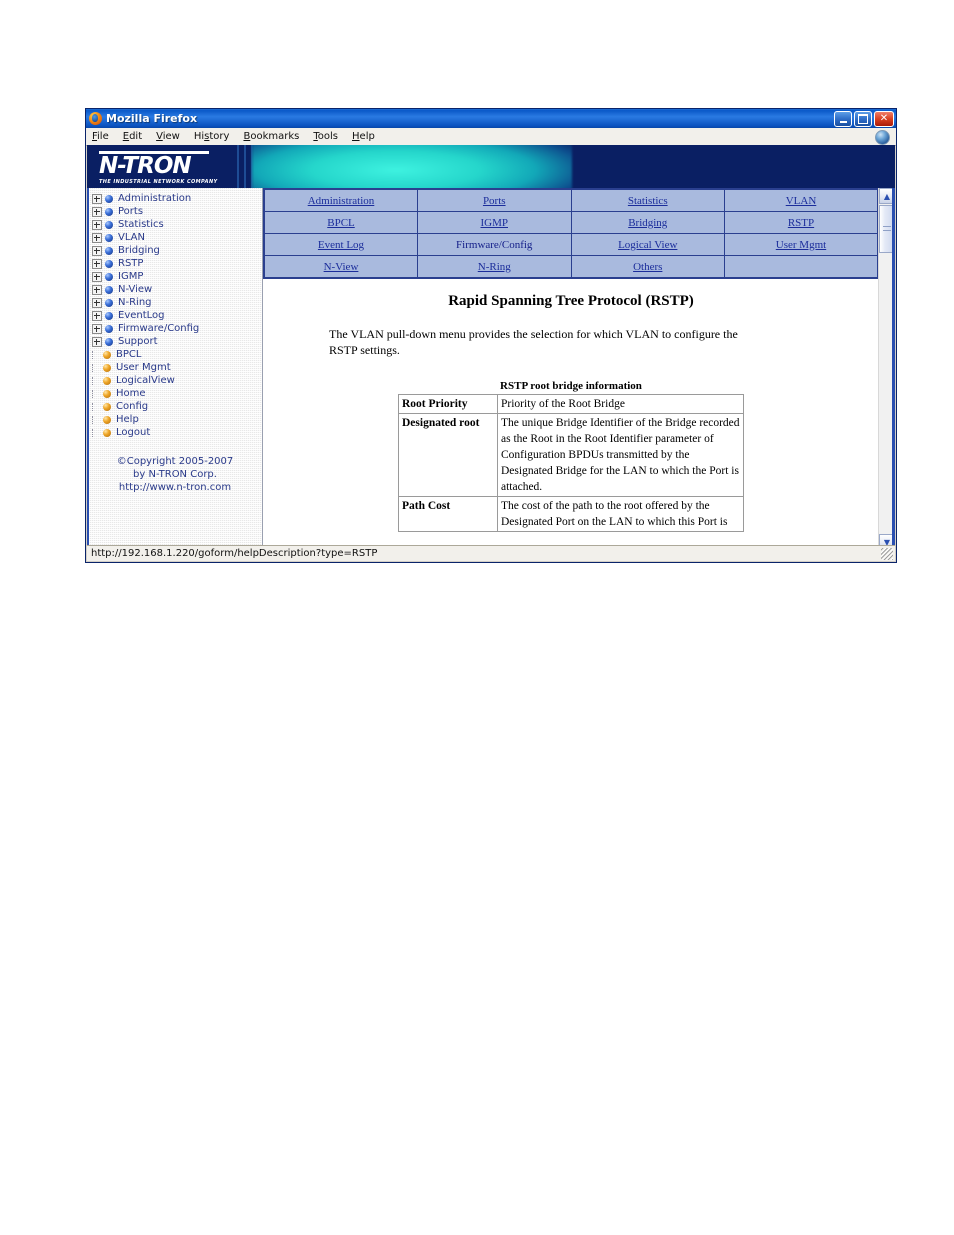 Image resolution: width=954 pixels, height=1235 pixels. Describe the element at coordinates (571, 386) in the screenshot. I see `help-table-caption: RSTP root bridge information` at that location.